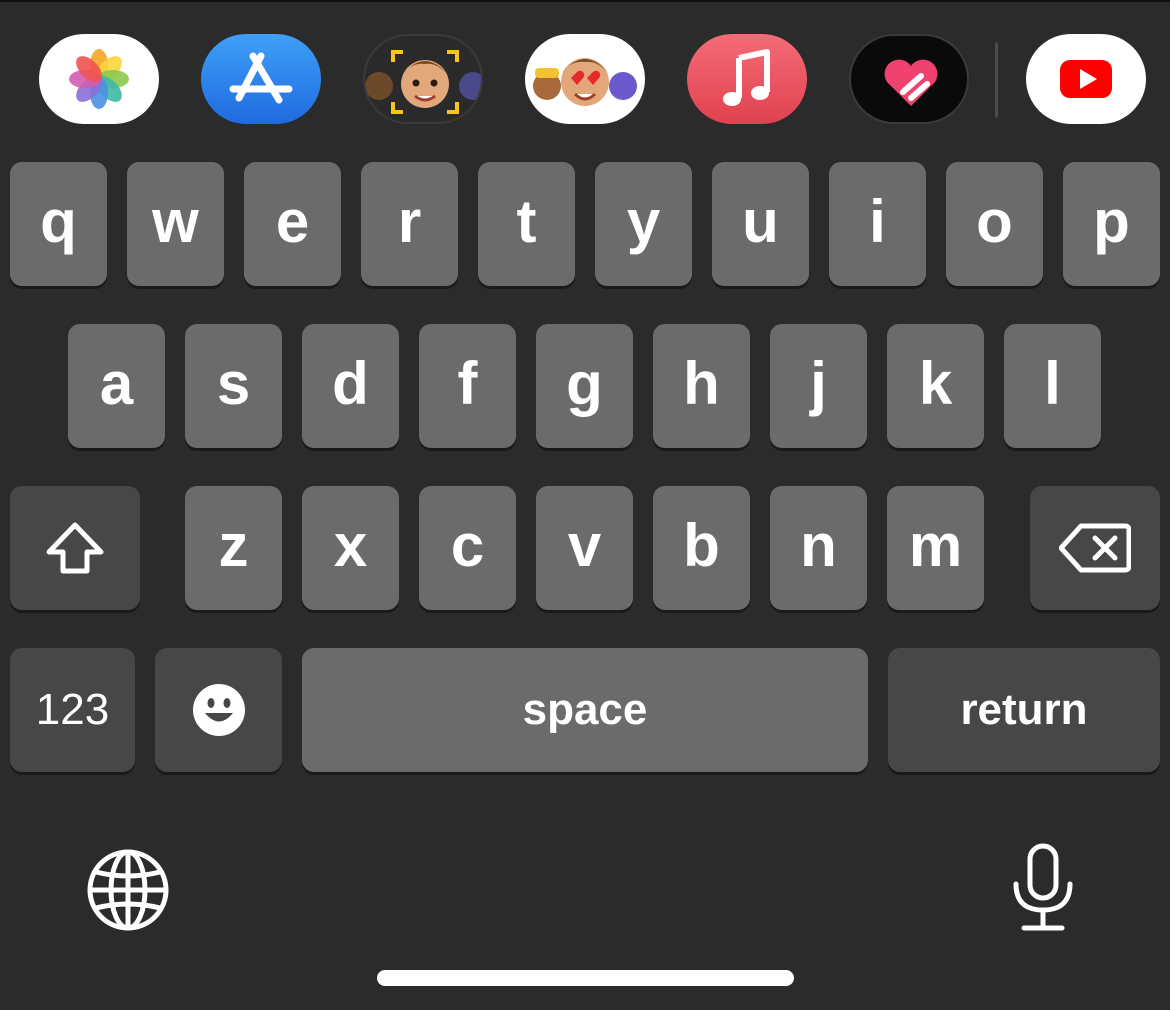 This screenshot has width=1170, height=1010. Describe the element at coordinates (643, 221) in the screenshot. I see `key-y-label: y` at that location.